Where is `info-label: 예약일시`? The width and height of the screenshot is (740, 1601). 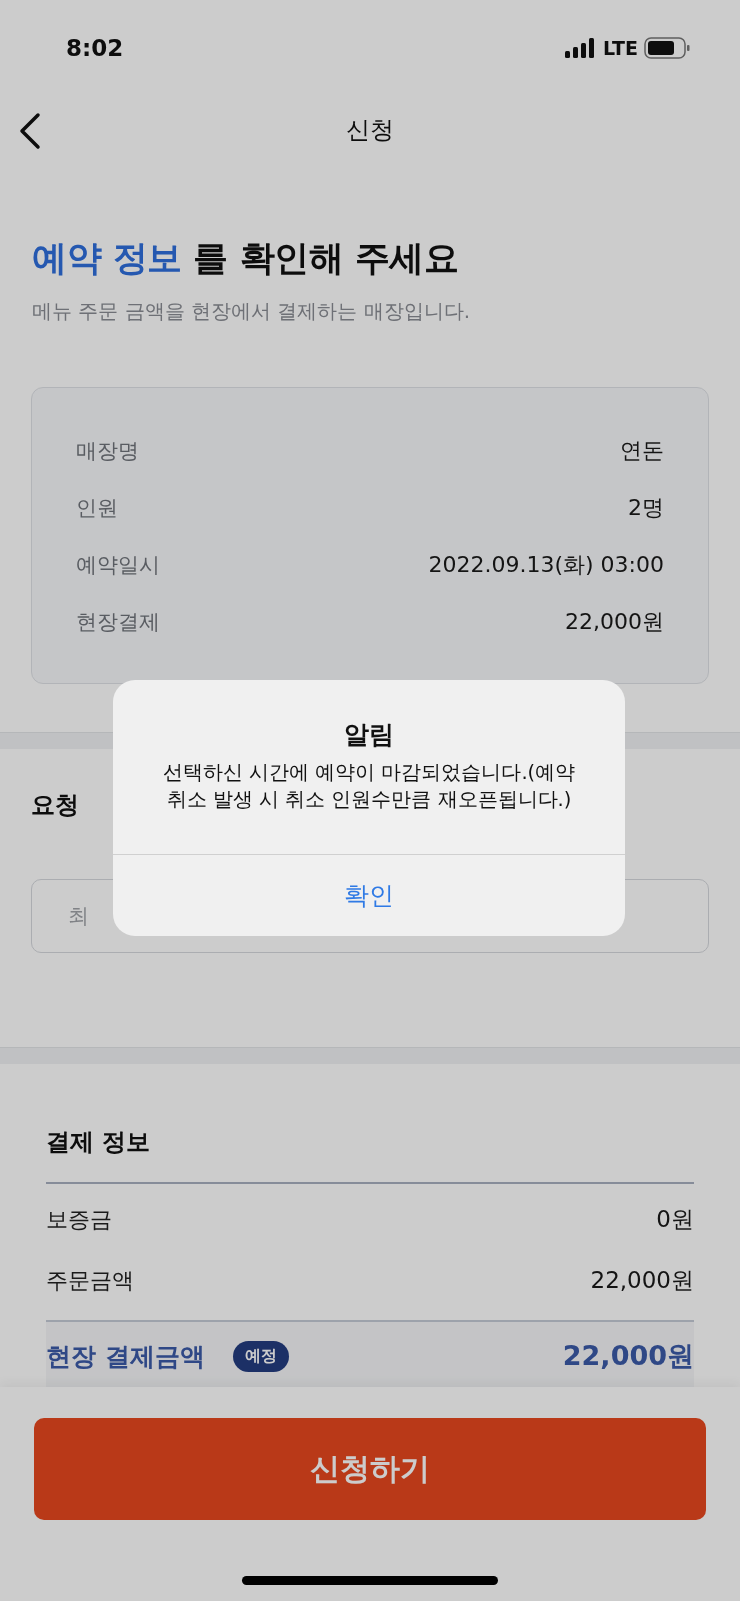
info-label: 예약일시 is located at coordinates (118, 565).